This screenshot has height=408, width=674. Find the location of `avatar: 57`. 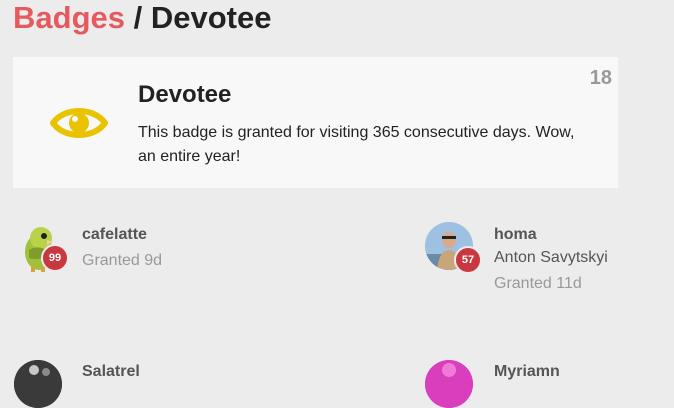

avatar: 57 is located at coordinates (453, 248).